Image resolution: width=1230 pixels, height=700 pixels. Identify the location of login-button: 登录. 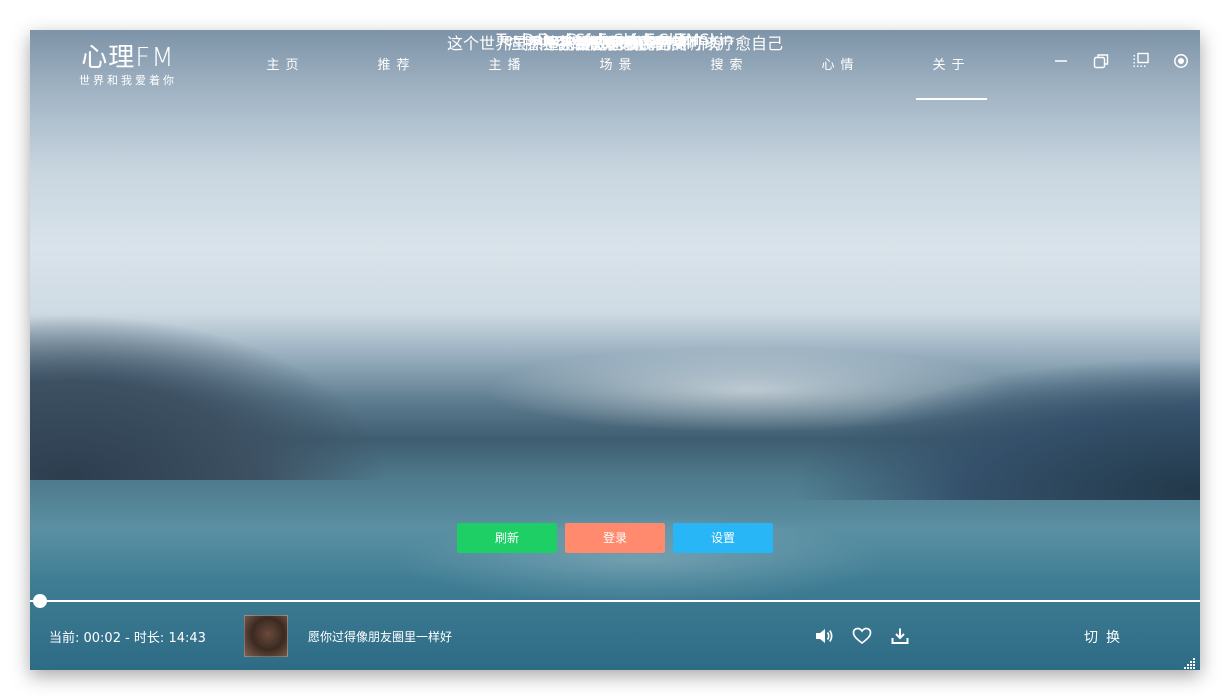
(615, 538).